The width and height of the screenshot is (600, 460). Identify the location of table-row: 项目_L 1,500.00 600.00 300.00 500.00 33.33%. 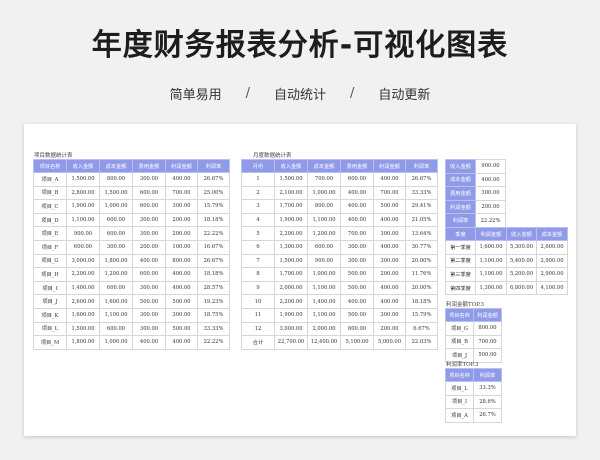
(131, 329).